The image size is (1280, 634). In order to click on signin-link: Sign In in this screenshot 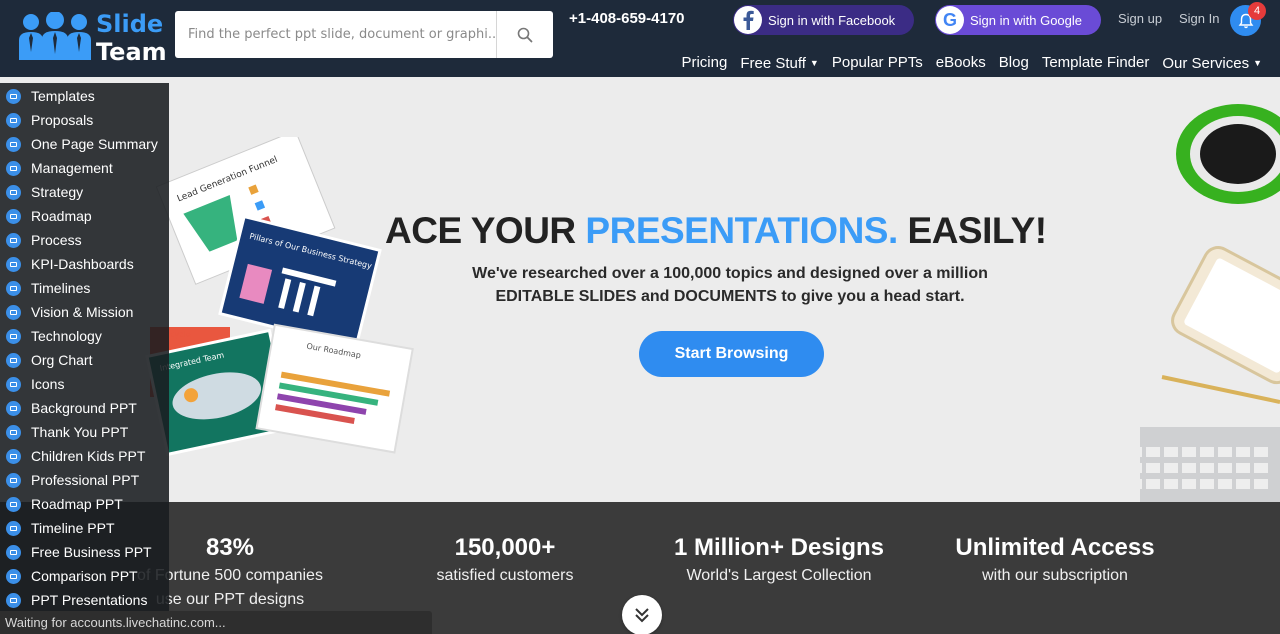, I will do `click(1199, 18)`.